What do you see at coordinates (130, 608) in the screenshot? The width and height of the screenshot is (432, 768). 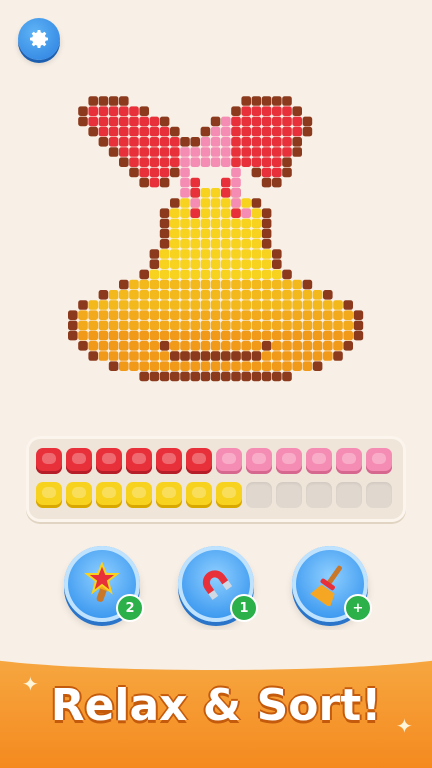 I see `magic-wand-count-badge: 2` at bounding box center [130, 608].